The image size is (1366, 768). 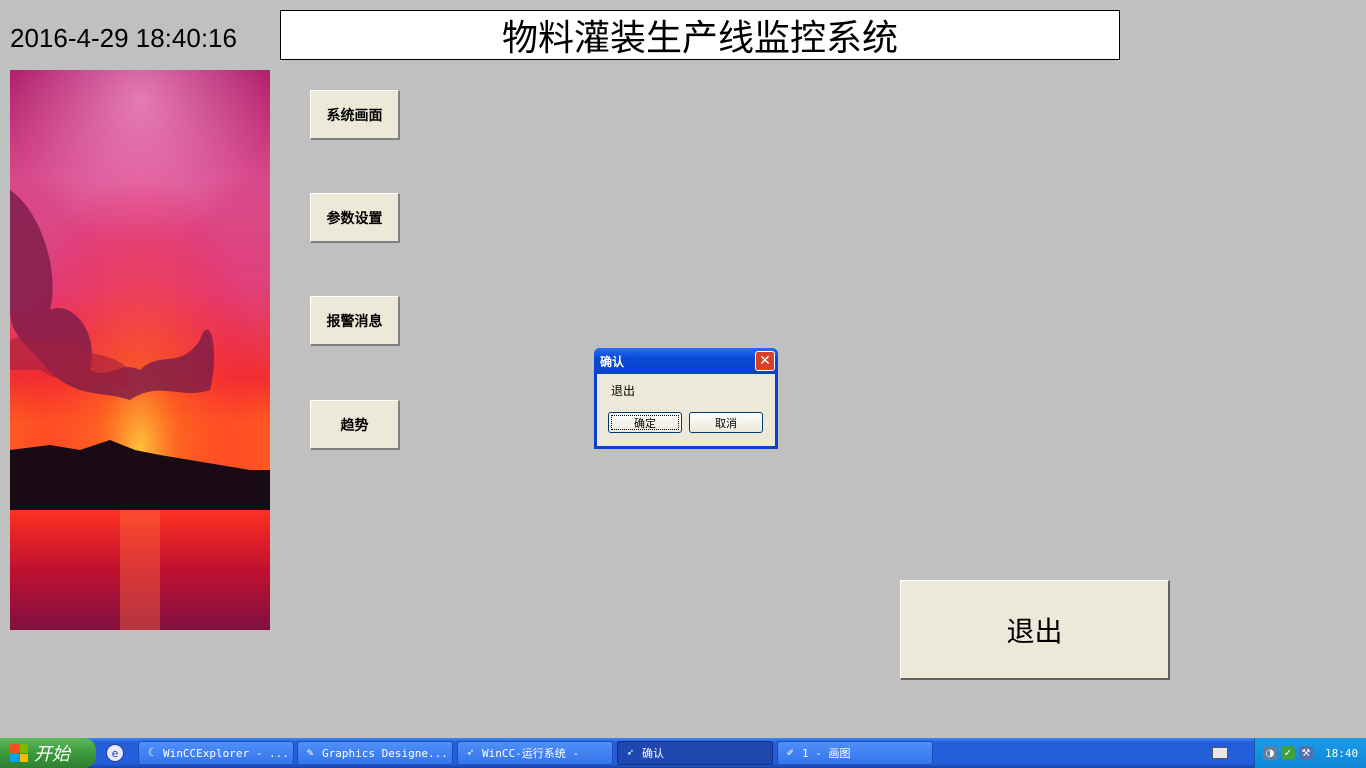 I want to click on ok-button: 确定, so click(x=645, y=422).